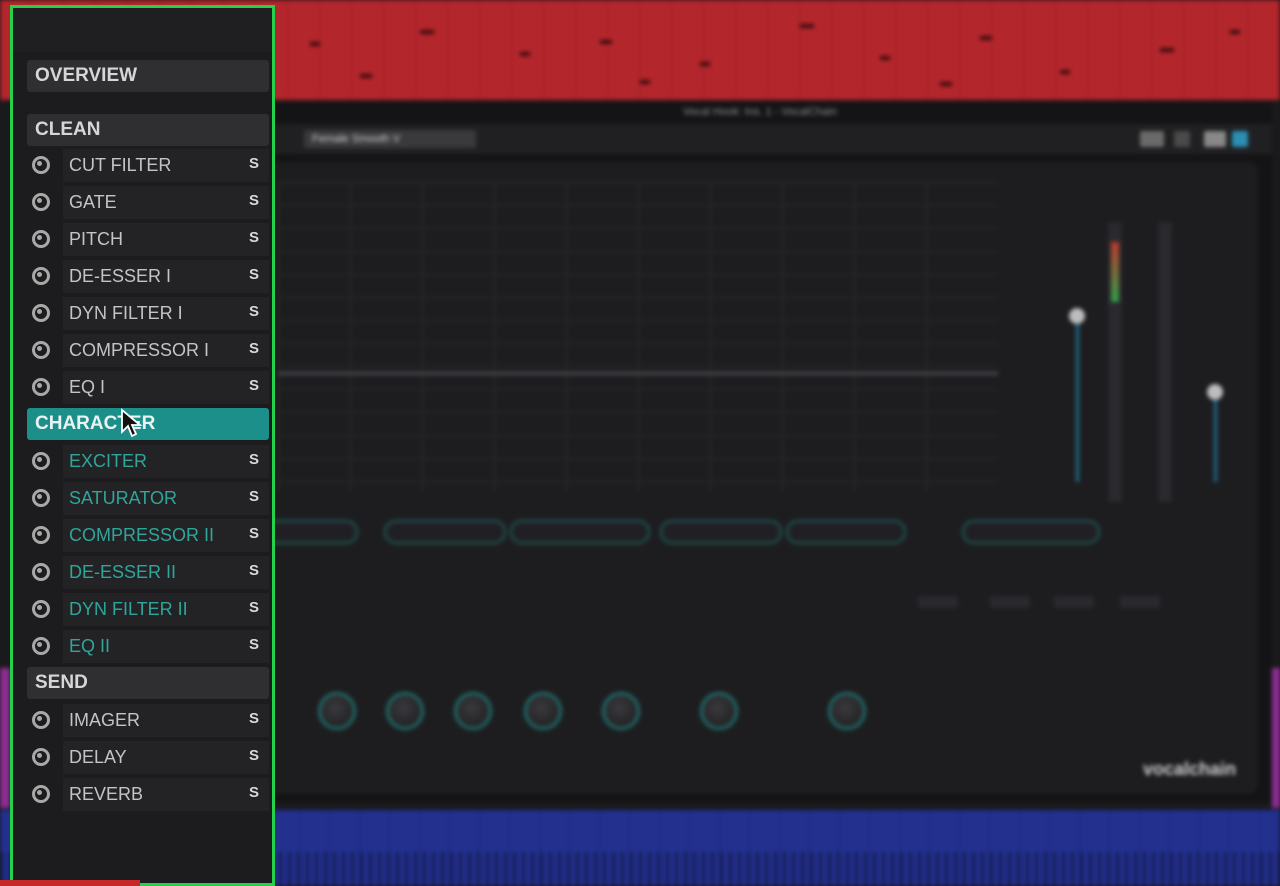 This screenshot has width=1280, height=886. Describe the element at coordinates (445, 532) in the screenshot. I see `saturator-module-pill` at that location.